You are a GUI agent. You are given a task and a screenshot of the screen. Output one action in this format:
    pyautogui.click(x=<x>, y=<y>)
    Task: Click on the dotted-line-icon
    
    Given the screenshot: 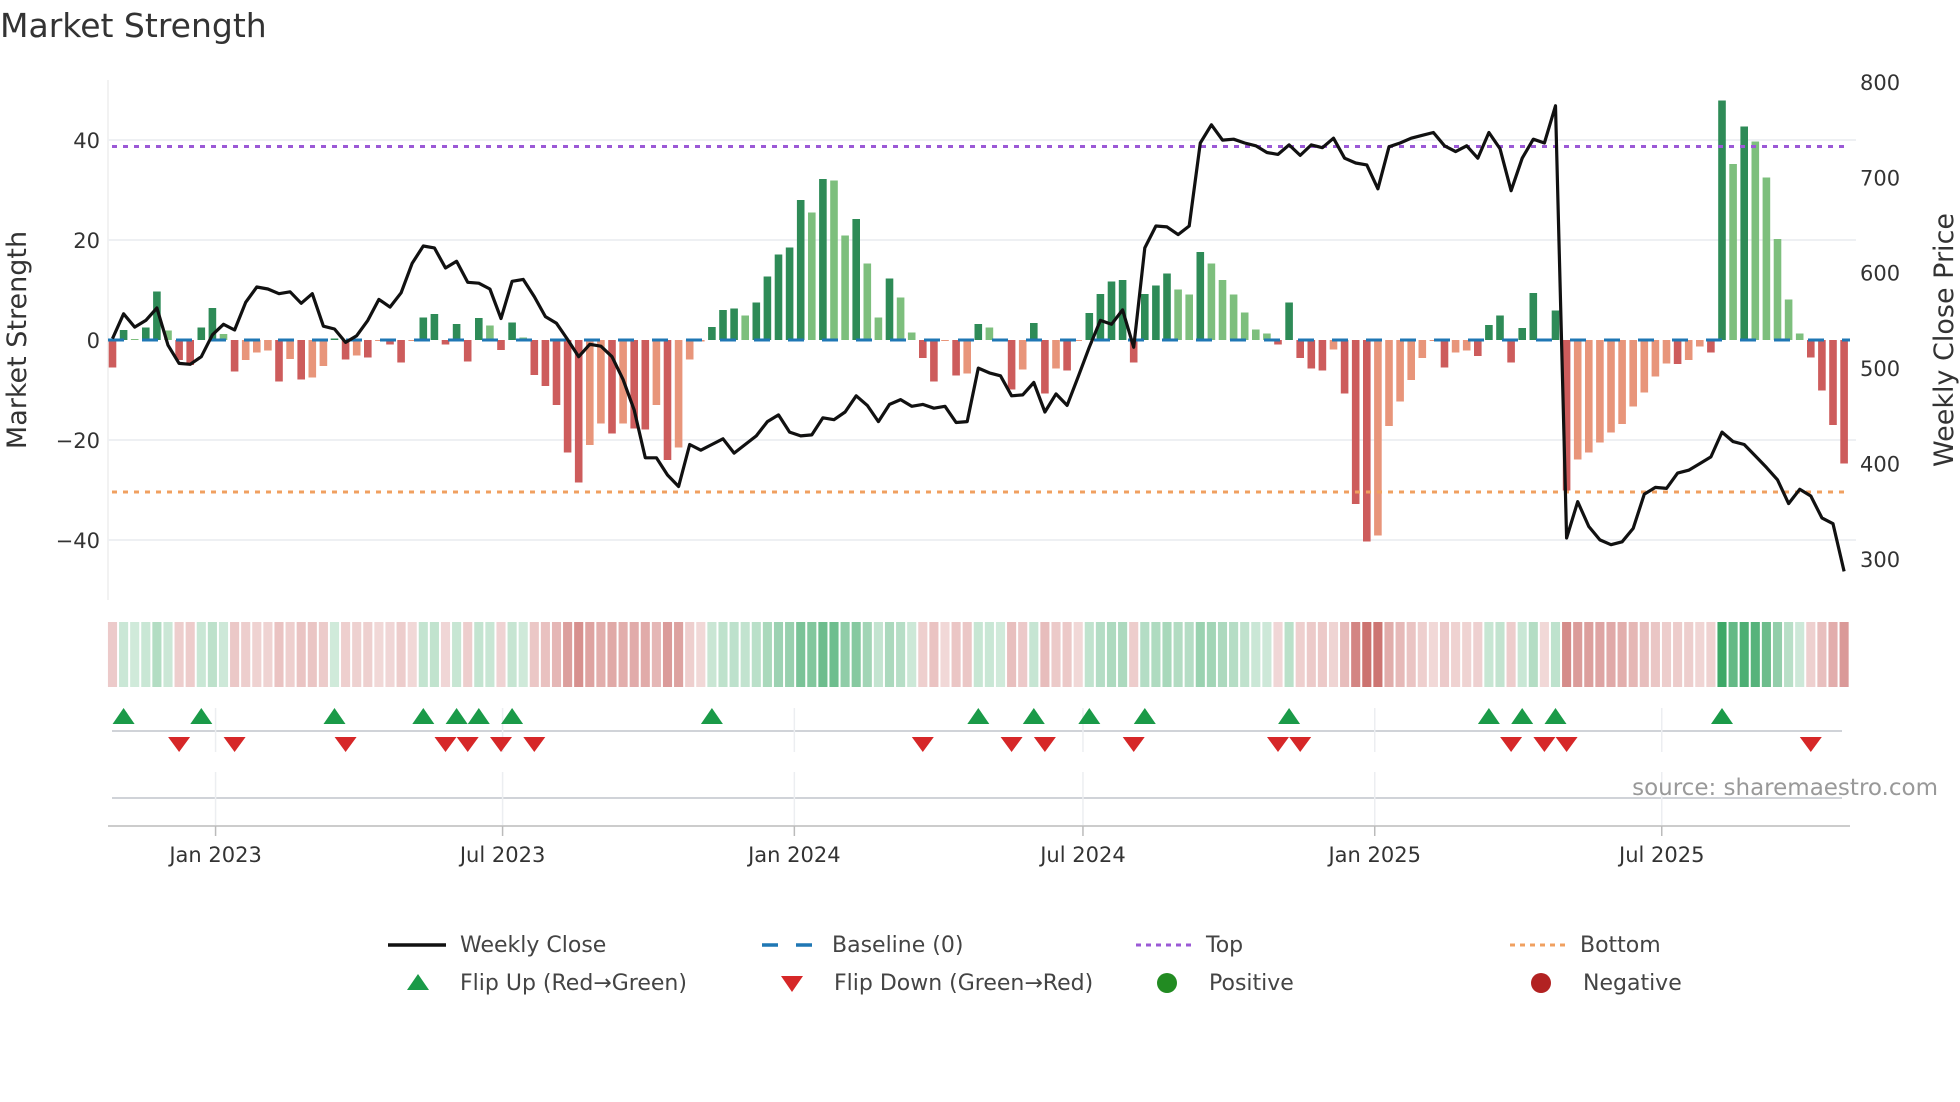 What is the action you would take?
    pyautogui.click(x=1164, y=945)
    